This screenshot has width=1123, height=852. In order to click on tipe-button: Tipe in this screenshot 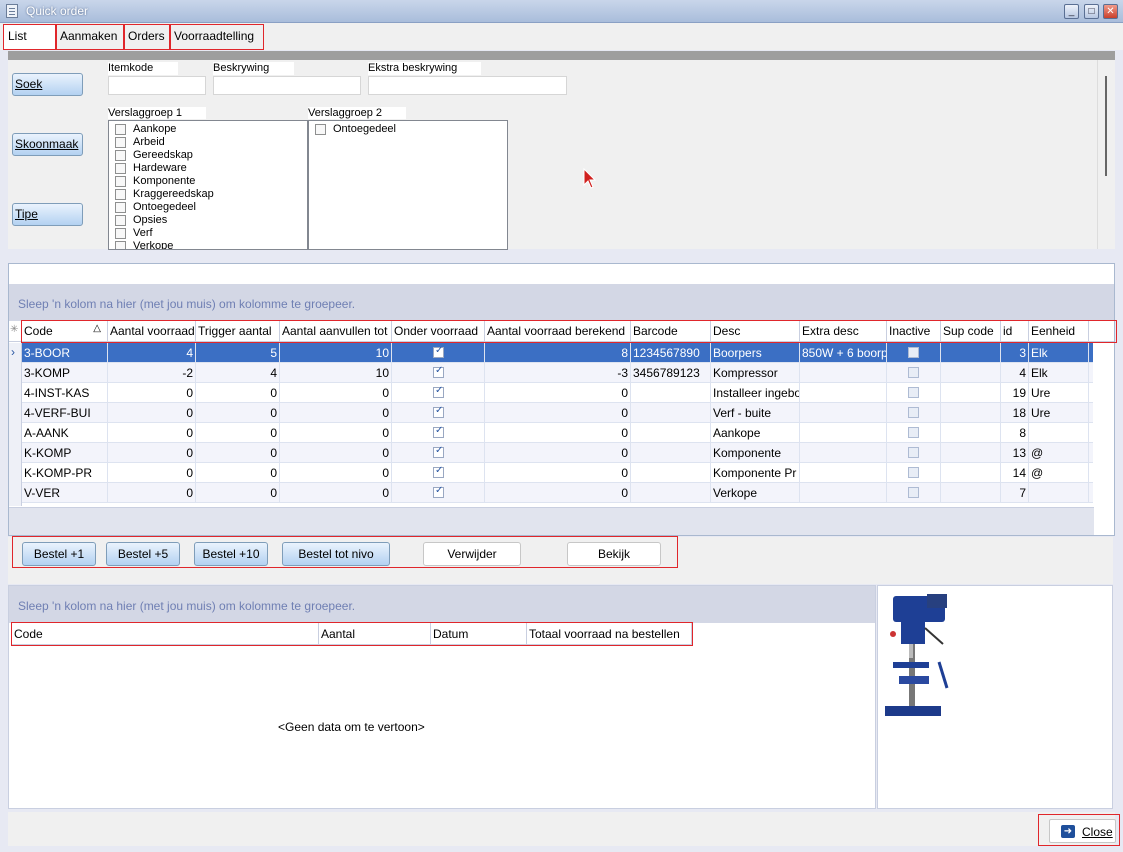, I will do `click(47, 214)`.